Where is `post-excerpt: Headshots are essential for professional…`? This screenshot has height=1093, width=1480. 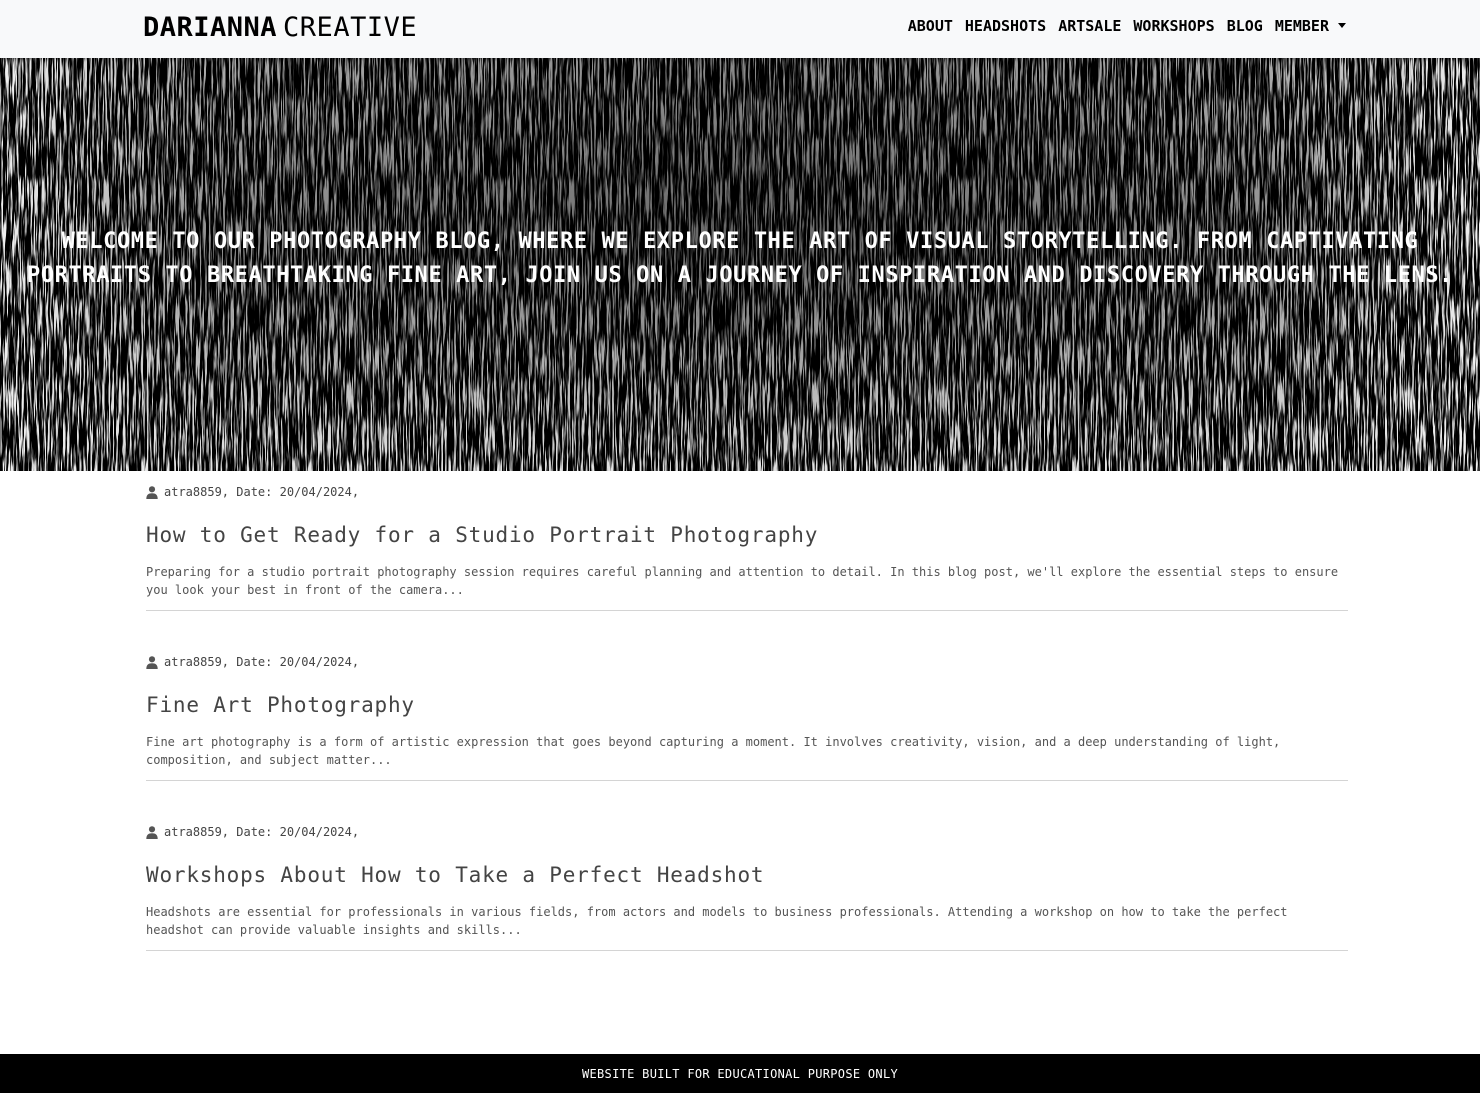 post-excerpt: Headshots are essential for professional… is located at coordinates (717, 921).